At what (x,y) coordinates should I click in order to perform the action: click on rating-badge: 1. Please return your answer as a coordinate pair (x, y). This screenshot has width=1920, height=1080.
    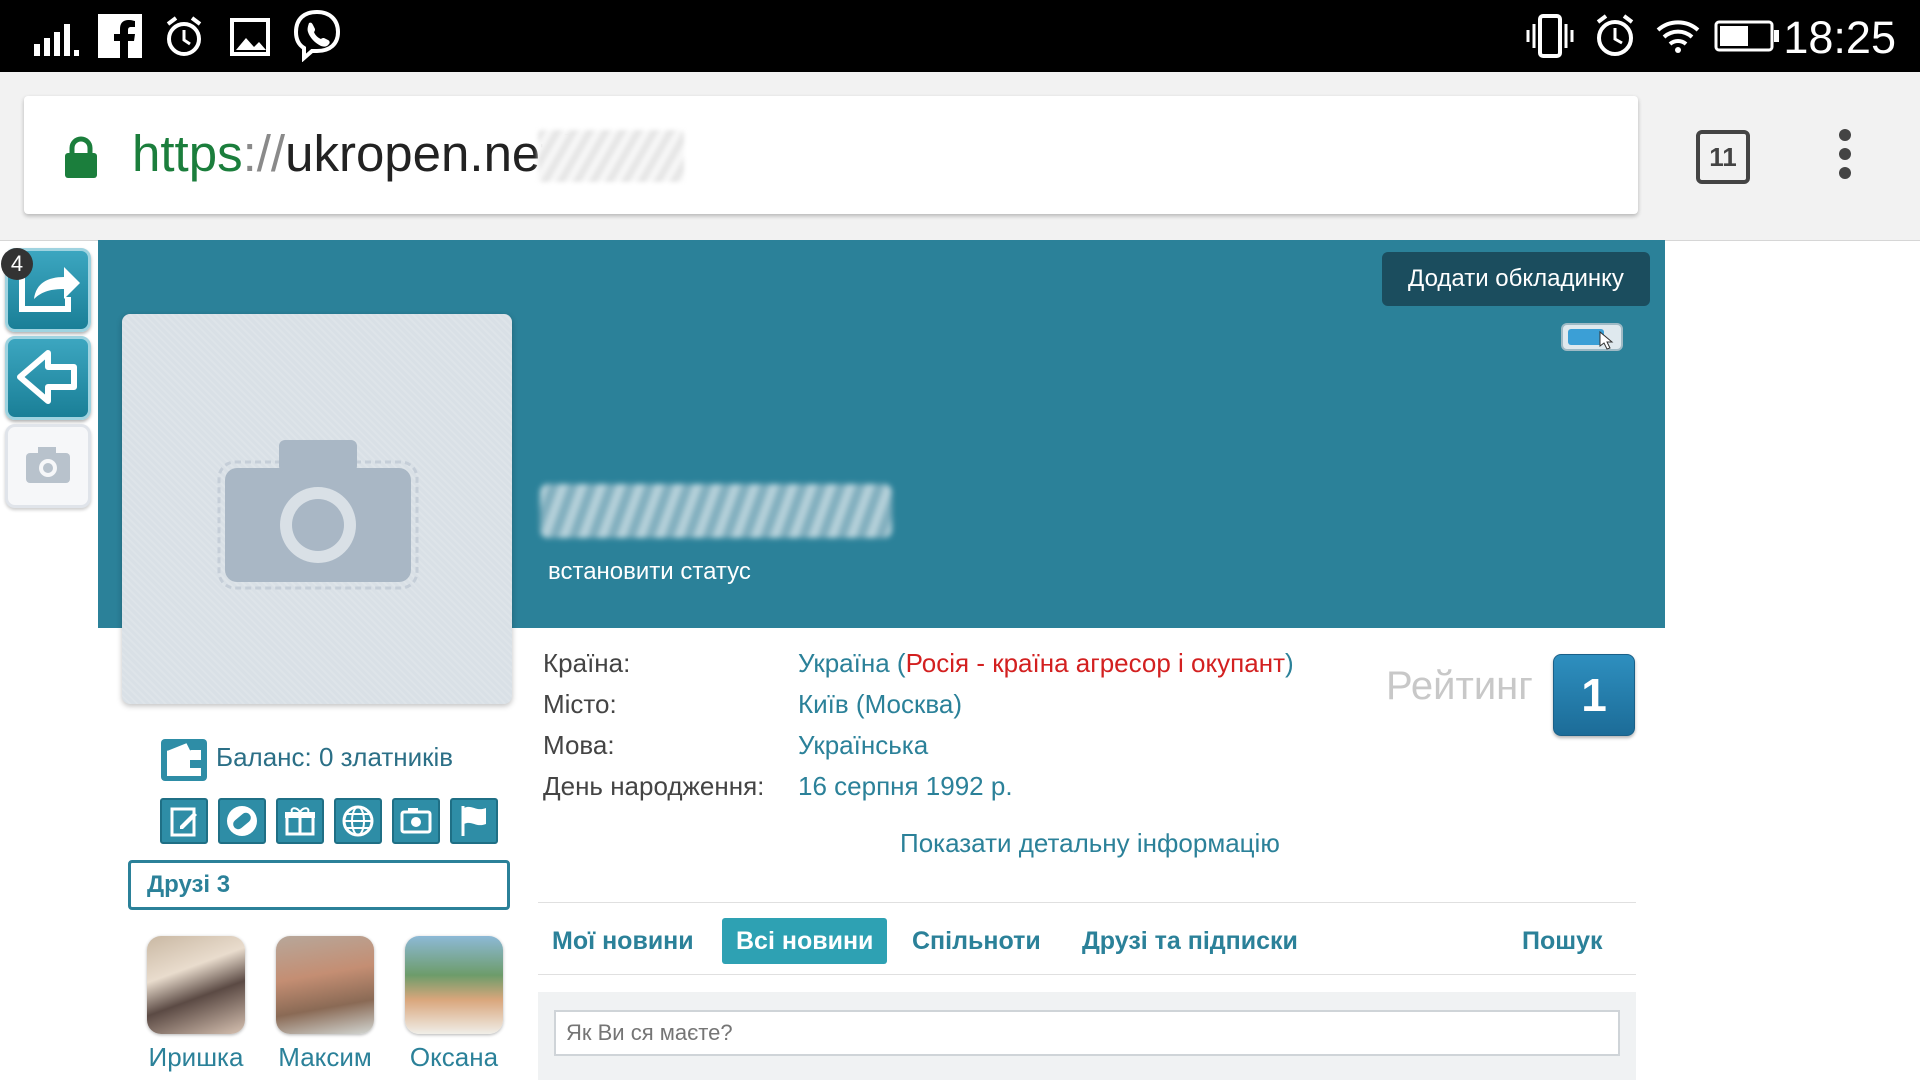
    Looking at the image, I should click on (1594, 695).